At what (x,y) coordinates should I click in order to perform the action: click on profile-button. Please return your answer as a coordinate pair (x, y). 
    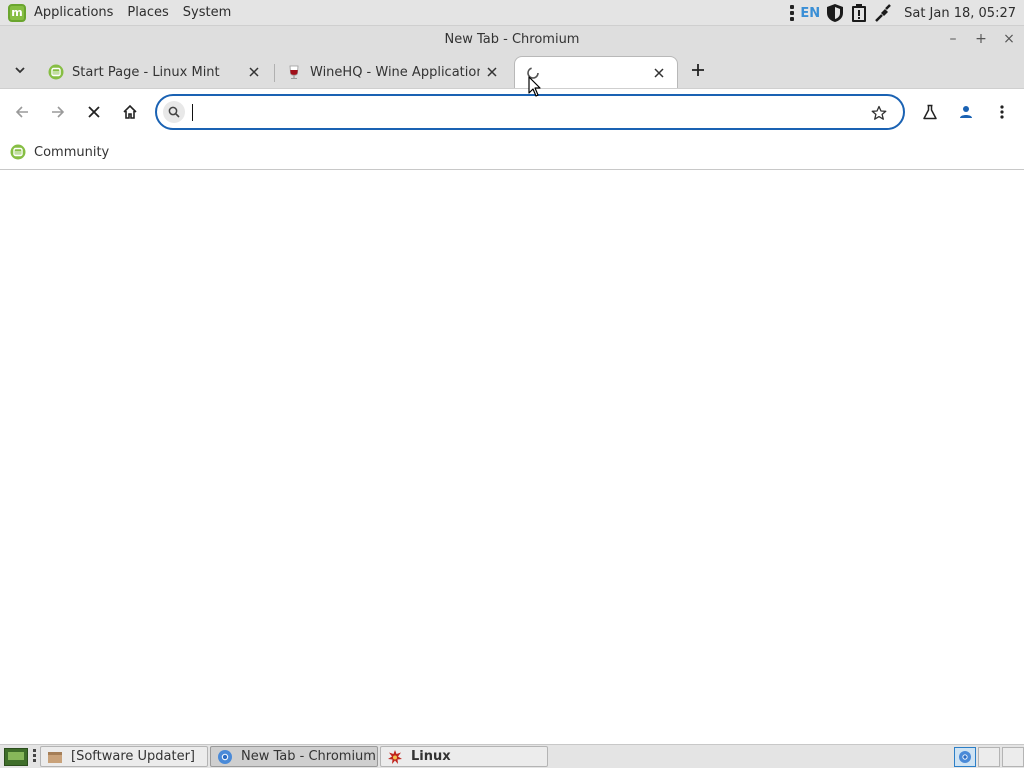
    Looking at the image, I should click on (966, 112).